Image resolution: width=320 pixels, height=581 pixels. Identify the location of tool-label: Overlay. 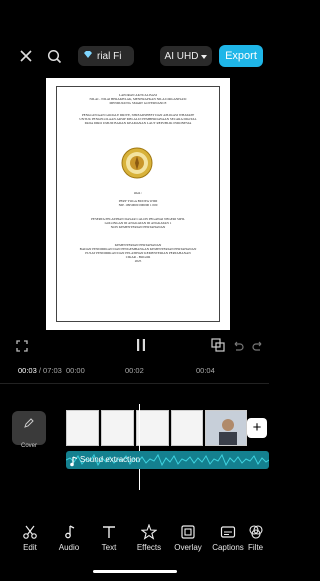
(188, 547).